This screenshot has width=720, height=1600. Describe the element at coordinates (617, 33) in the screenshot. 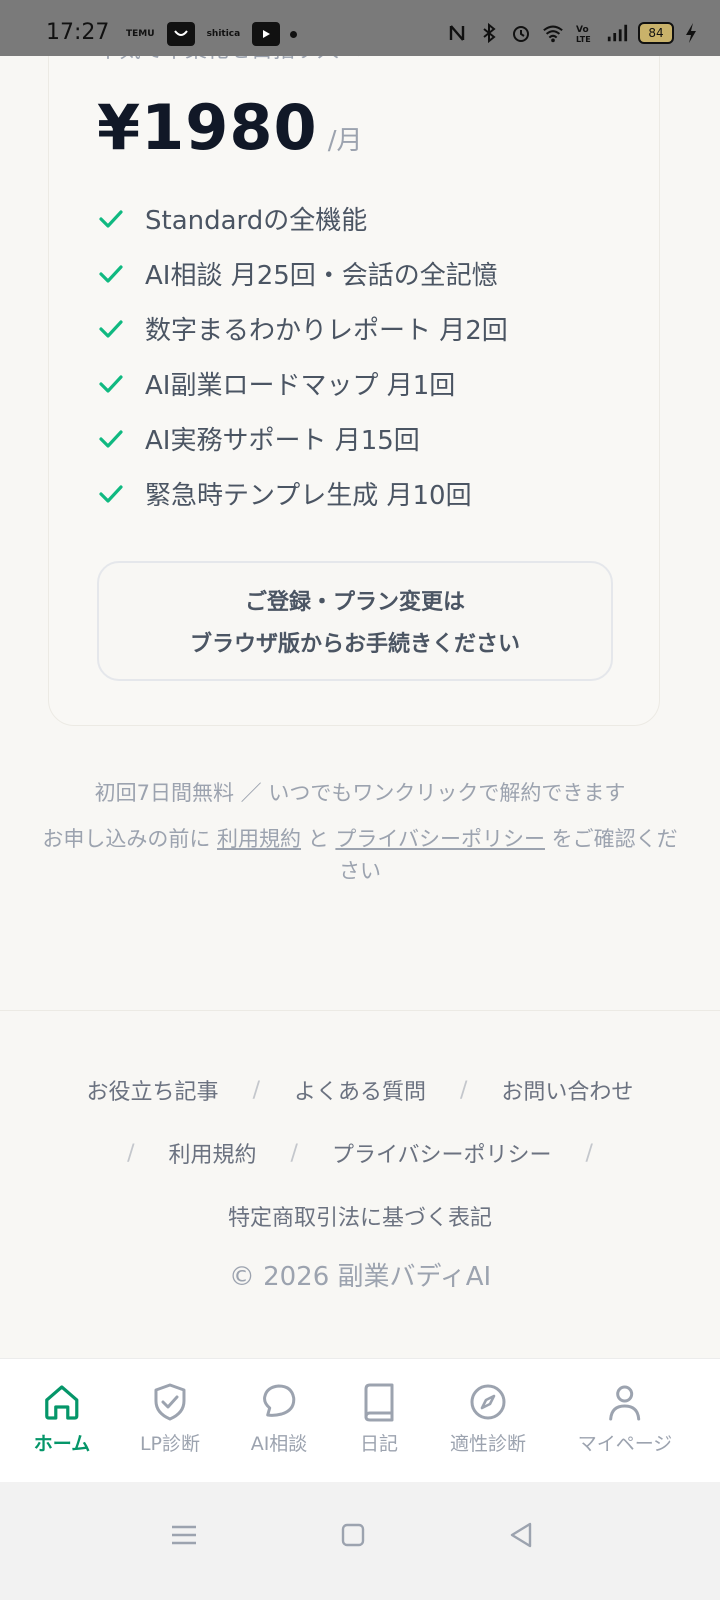

I see `signal-icon` at that location.